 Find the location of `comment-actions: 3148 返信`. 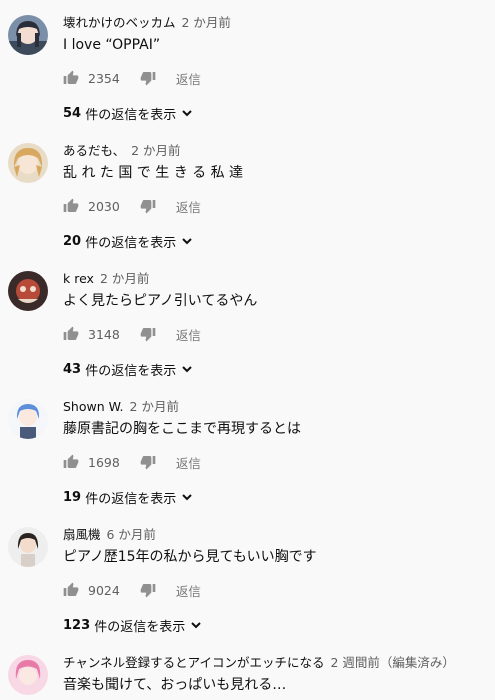

comment-actions: 3148 返信 is located at coordinates (132, 334).